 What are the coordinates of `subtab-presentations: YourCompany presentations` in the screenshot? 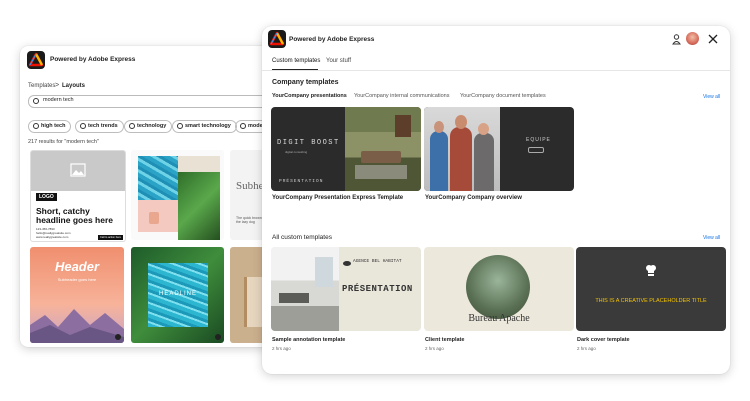 It's located at (309, 96).